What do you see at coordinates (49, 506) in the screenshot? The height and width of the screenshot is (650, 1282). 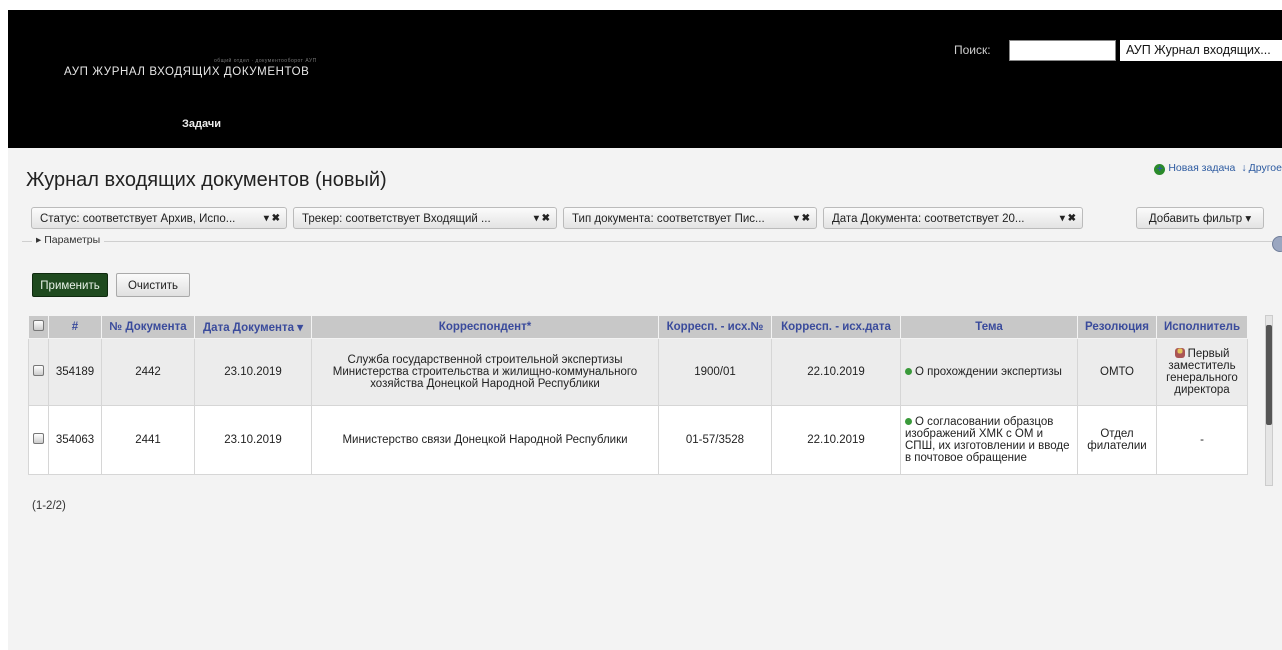 I see `pagination-count: (1-2/2)` at bounding box center [49, 506].